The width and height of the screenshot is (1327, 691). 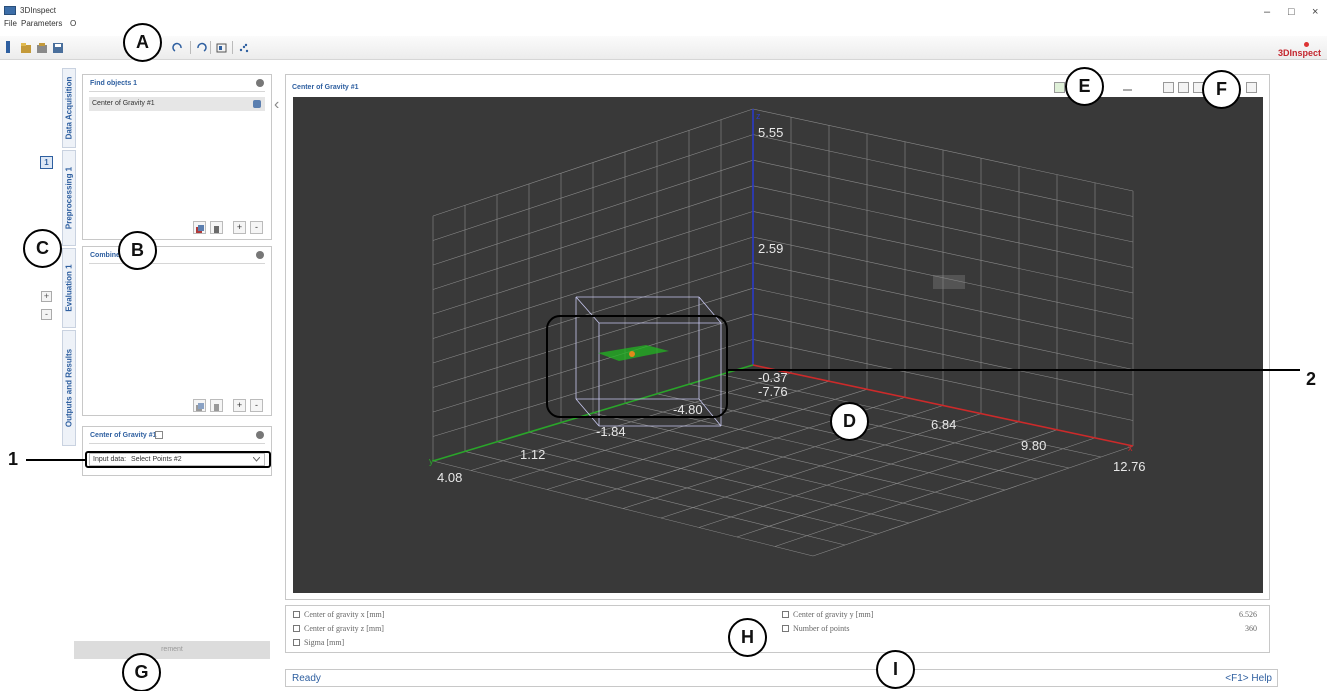 What do you see at coordinates (177, 331) in the screenshot?
I see `combine-panel: Combine + -` at bounding box center [177, 331].